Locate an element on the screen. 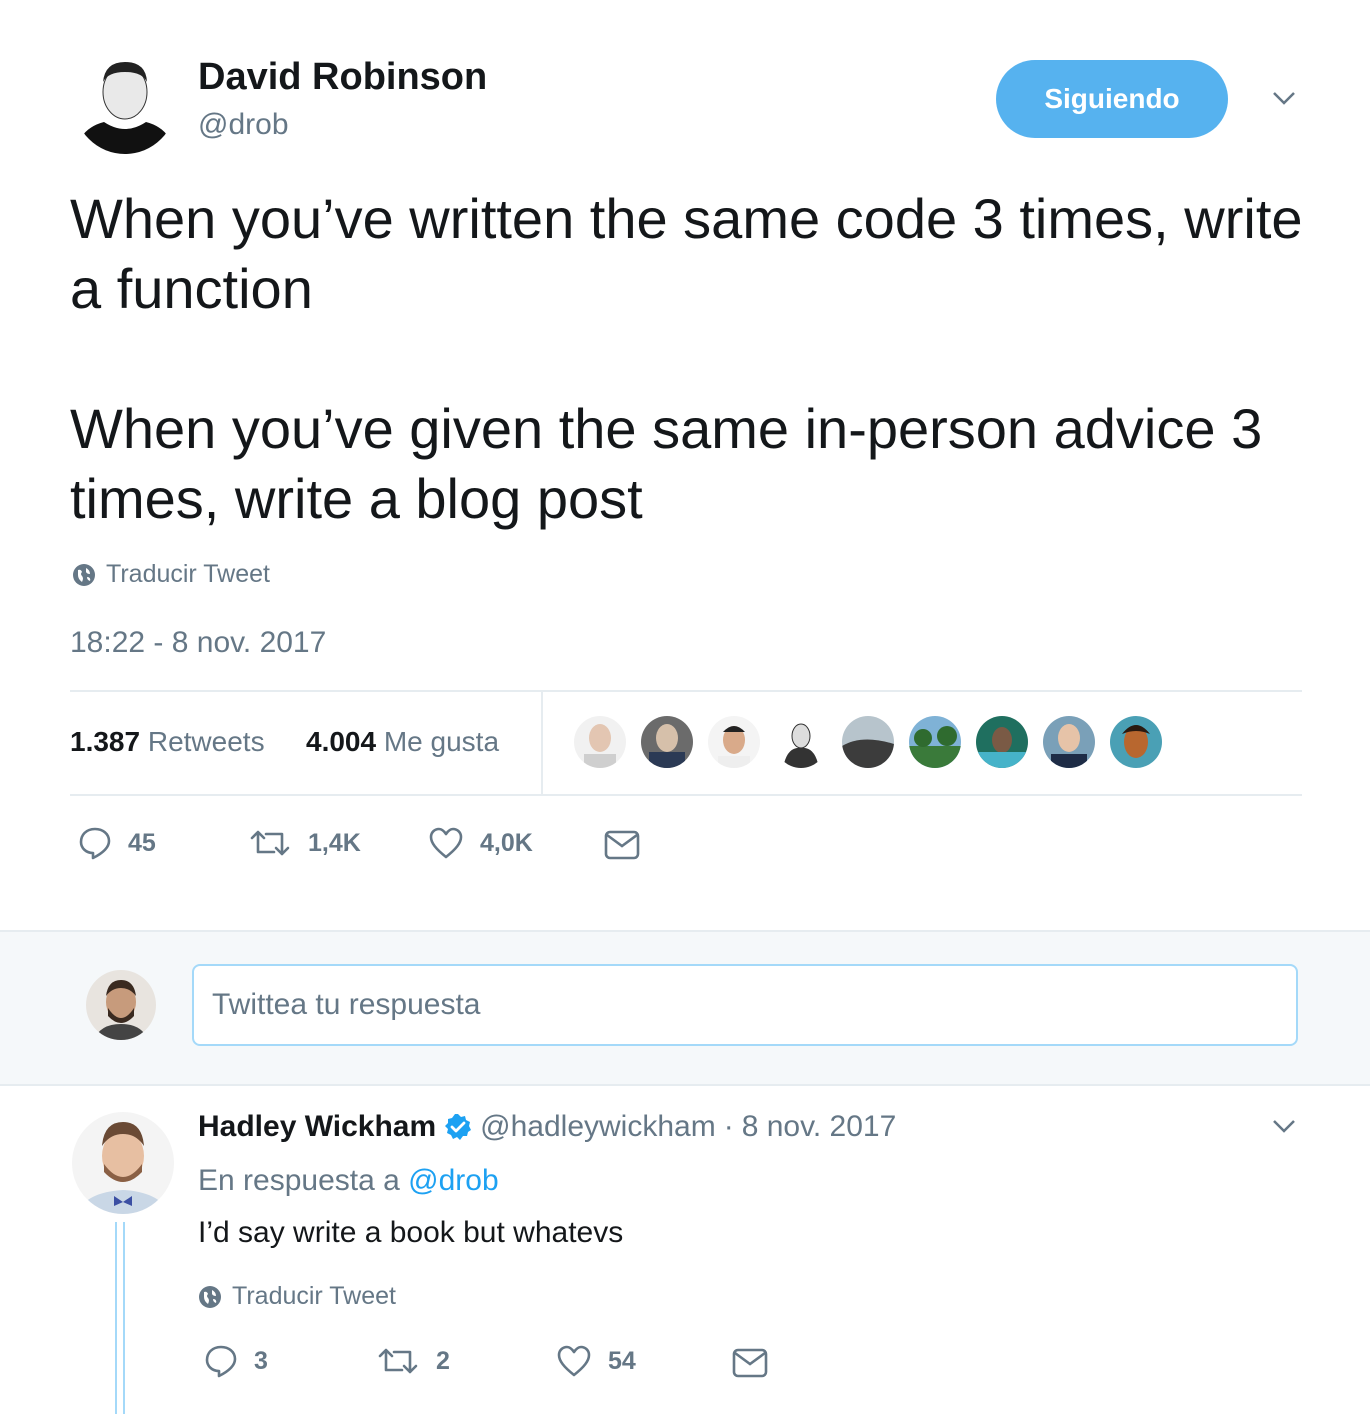 The width and height of the screenshot is (1370, 1414). thread-connector-line is located at coordinates (120, 1318).